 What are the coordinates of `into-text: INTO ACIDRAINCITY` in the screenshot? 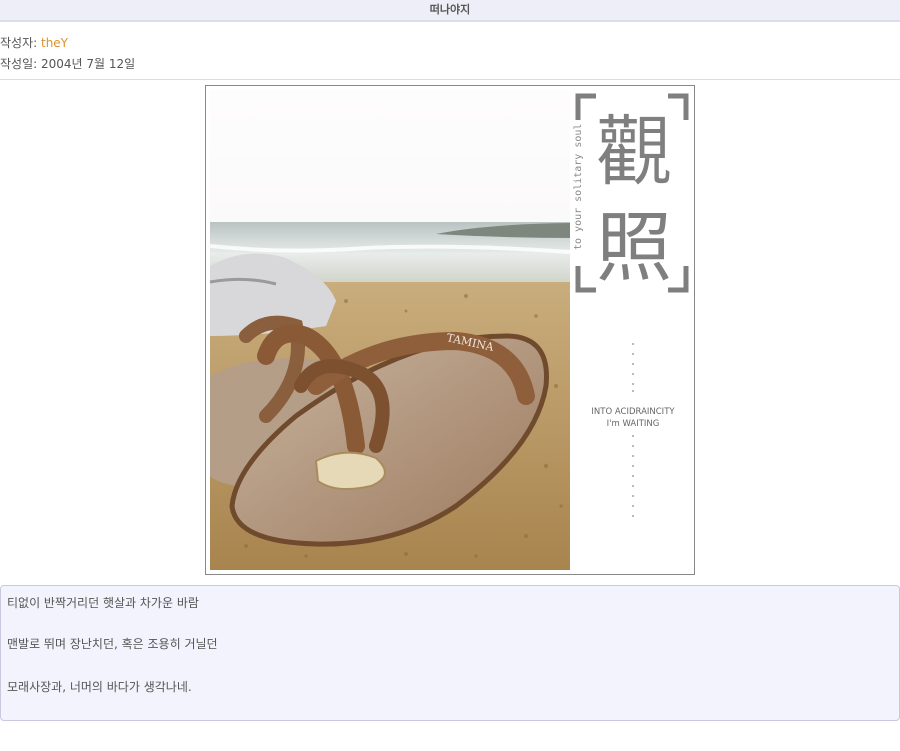 It's located at (633, 412).